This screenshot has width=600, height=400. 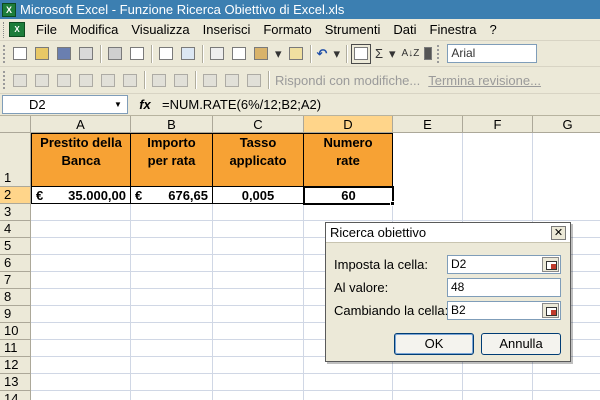 I want to click on menu-modifica: Modifica, so click(x=95, y=29).